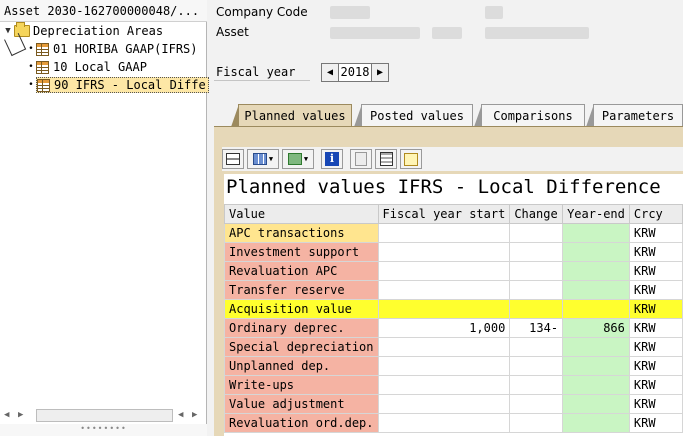  Describe the element at coordinates (444, 328) in the screenshot. I see `cell-fy-start: 1,000` at that location.